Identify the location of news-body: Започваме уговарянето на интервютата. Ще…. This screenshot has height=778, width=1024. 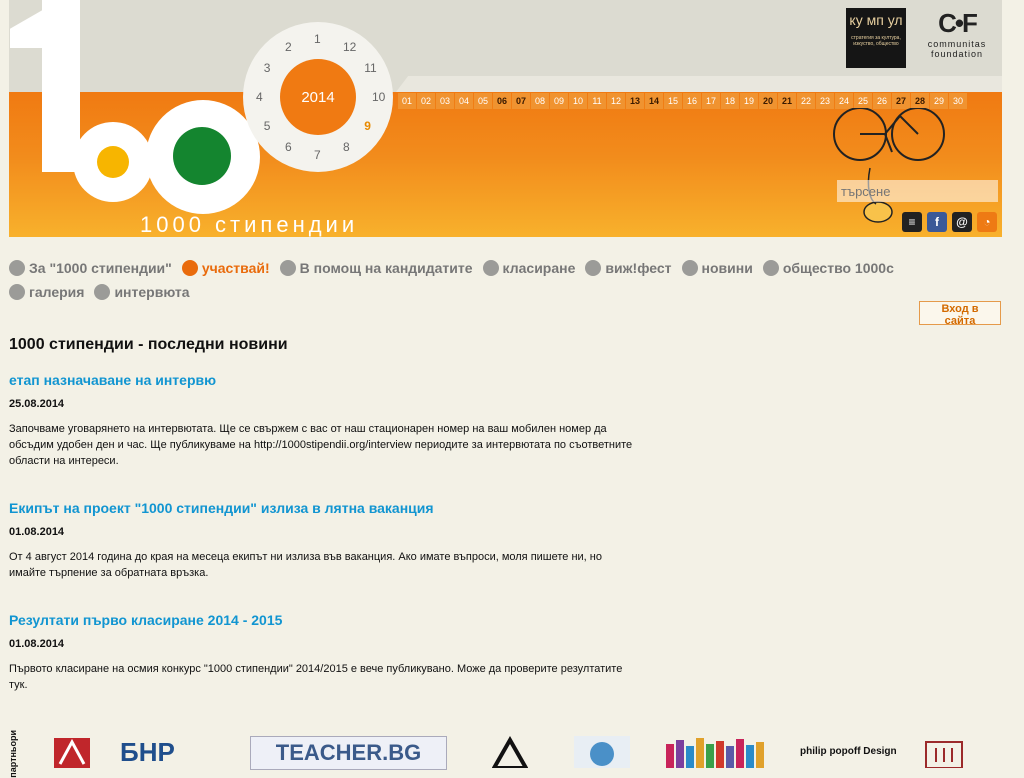
(321, 445).